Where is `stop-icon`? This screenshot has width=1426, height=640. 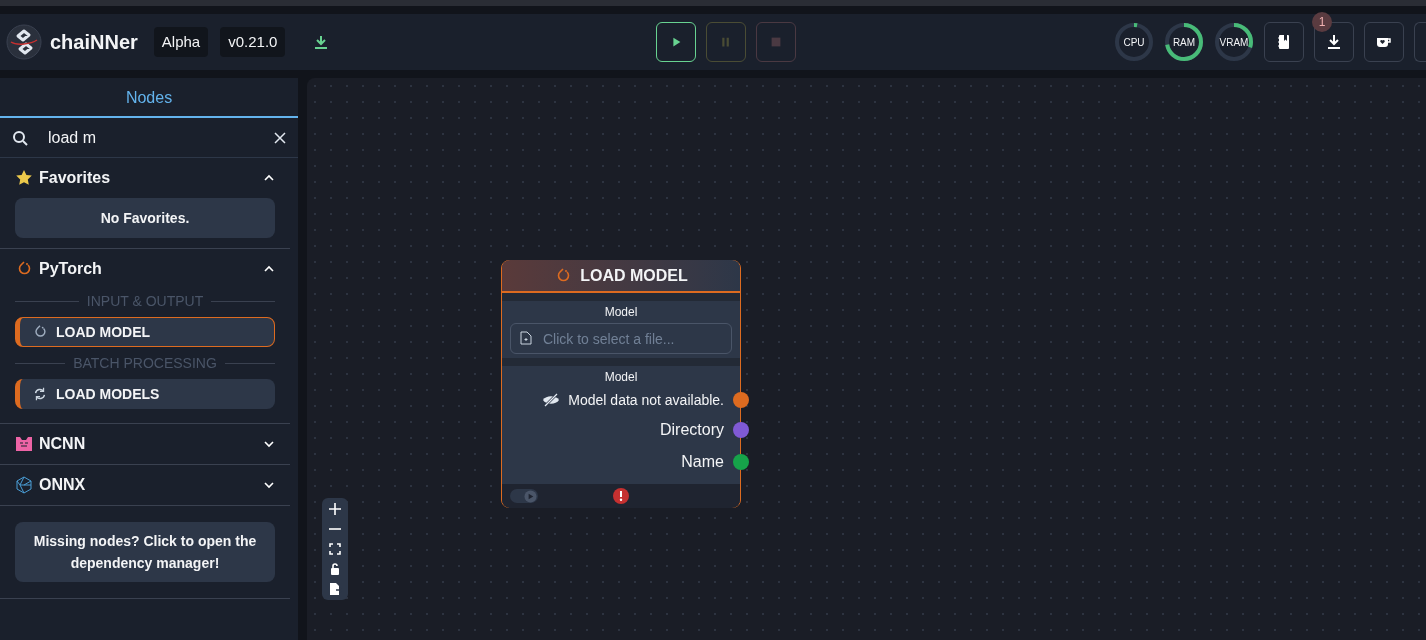
stop-icon is located at coordinates (776, 42).